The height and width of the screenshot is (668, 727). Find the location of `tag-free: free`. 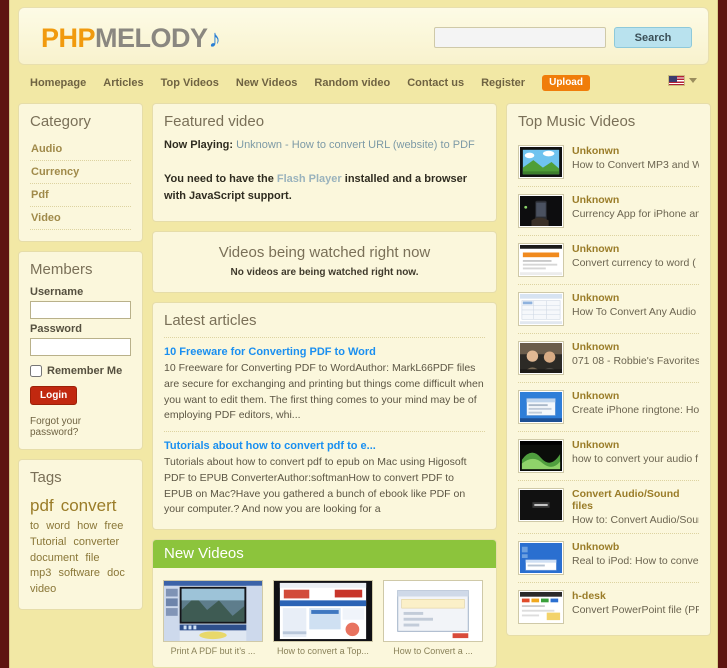

tag-free: free is located at coordinates (113, 526).